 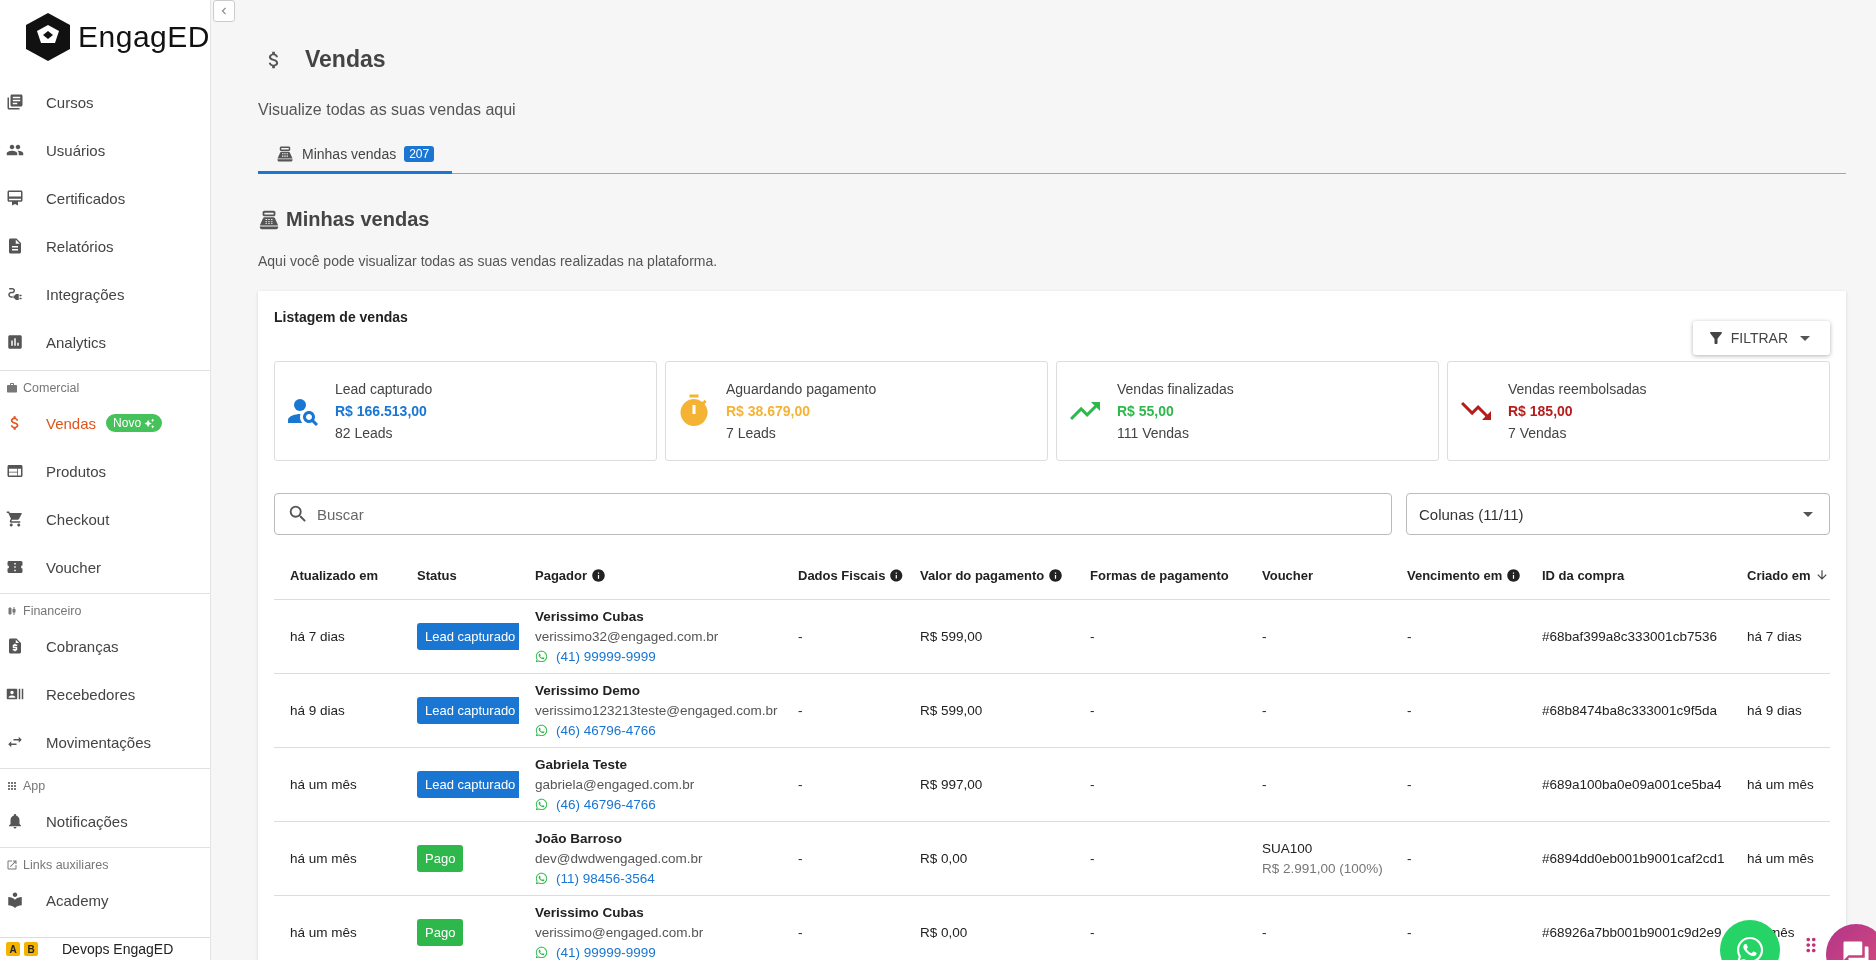 I want to click on filter-button: FILTRAR, so click(x=1761, y=338).